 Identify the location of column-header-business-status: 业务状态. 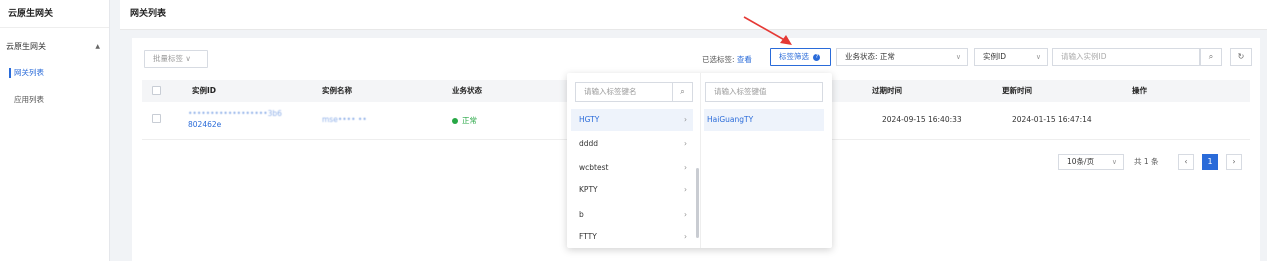
(467, 90).